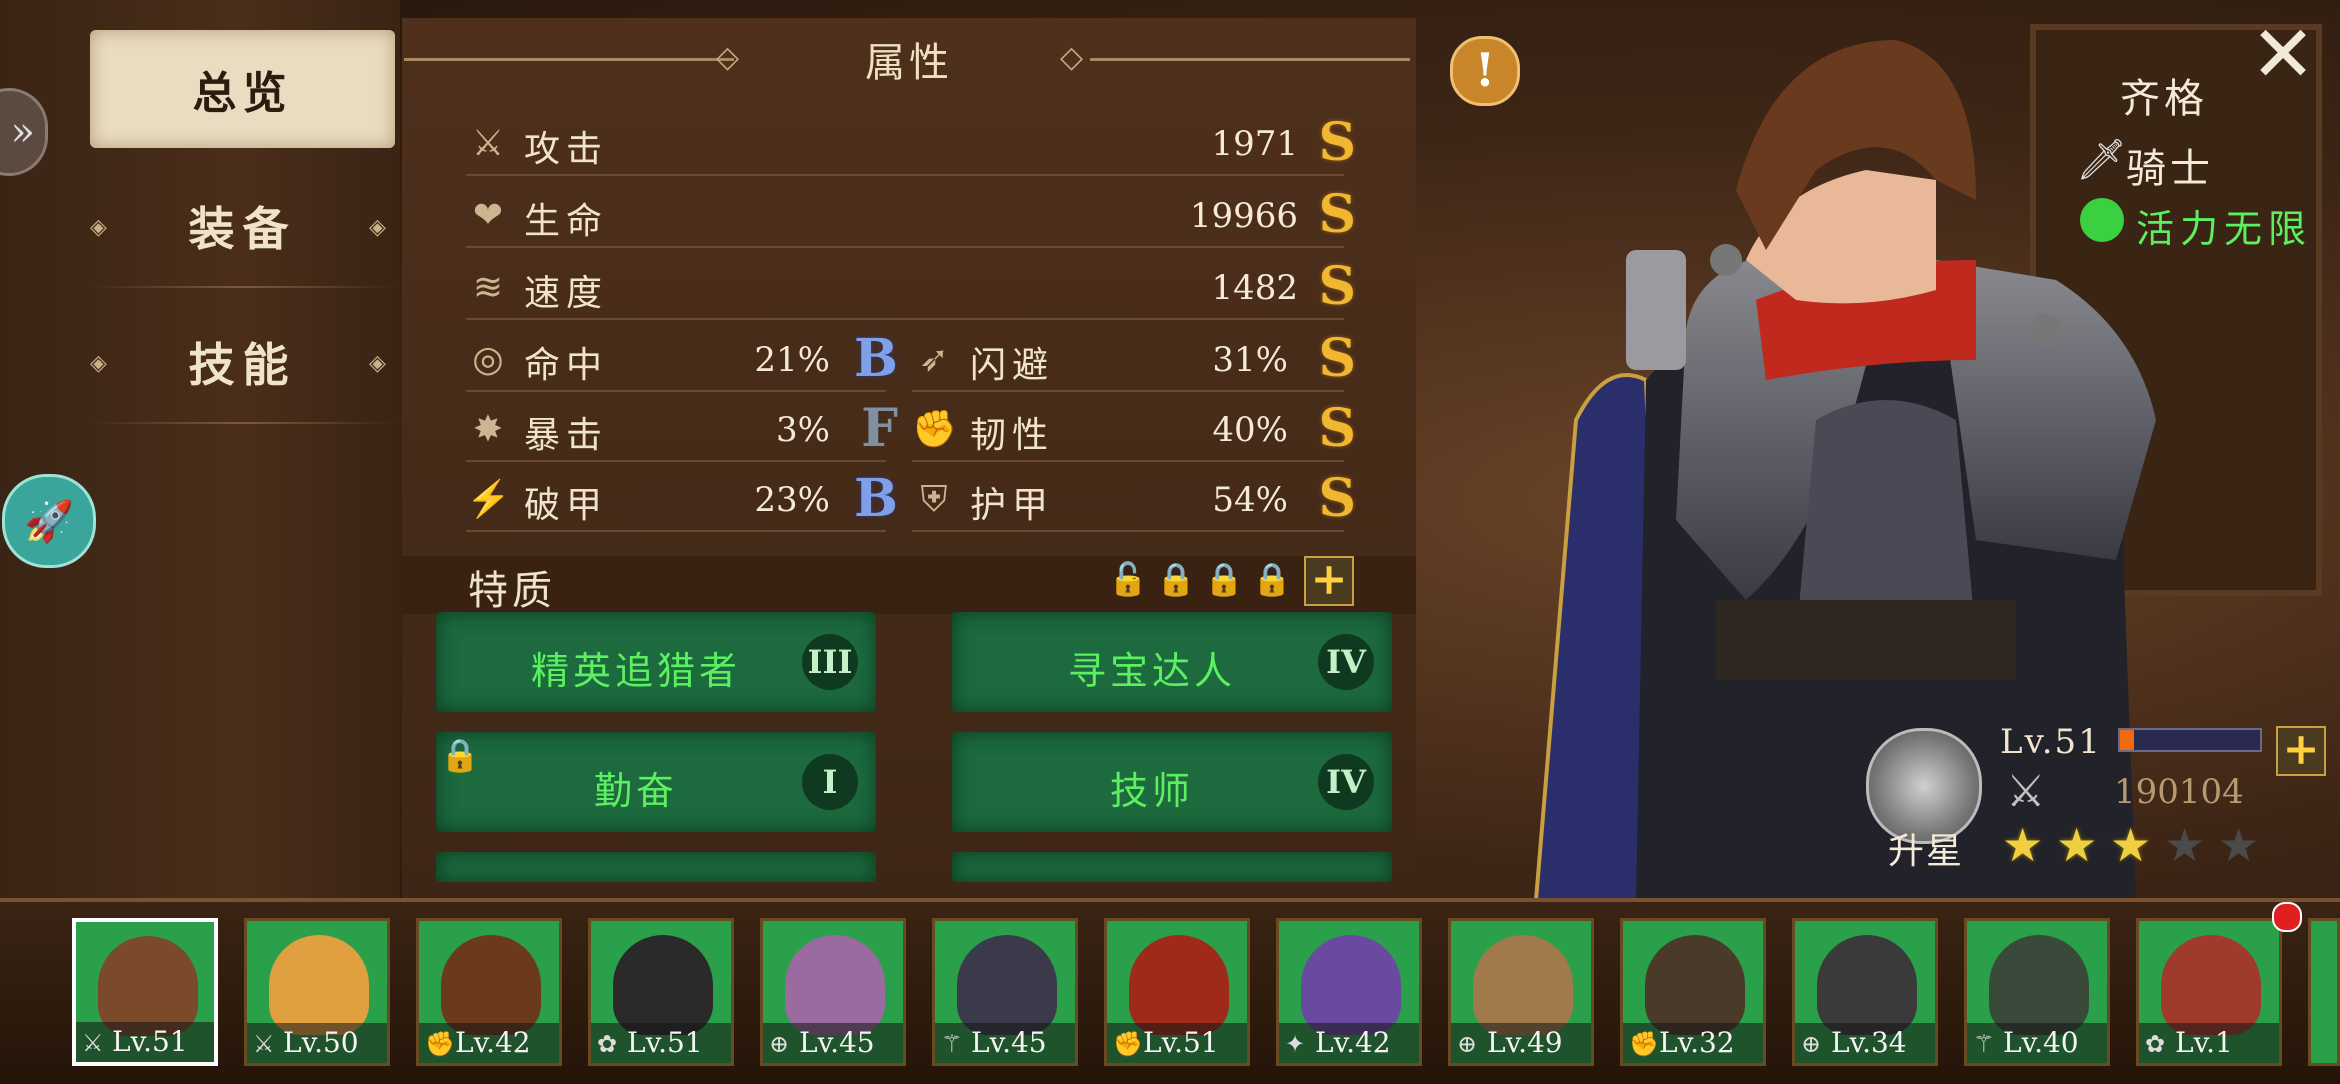  What do you see at coordinates (1865, 992) in the screenshot?
I see `hero-card: ⊕ Lv.34` at bounding box center [1865, 992].